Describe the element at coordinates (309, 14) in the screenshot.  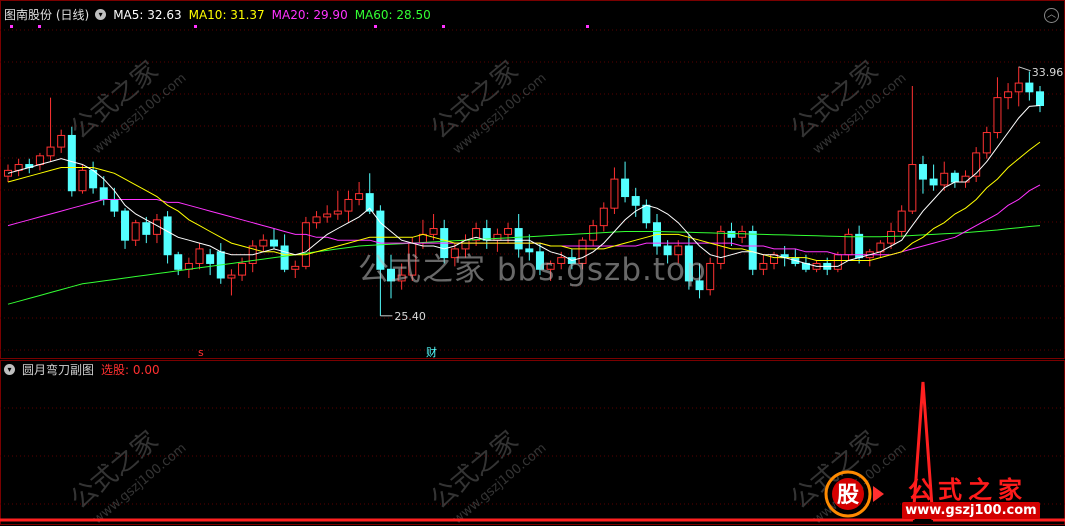
I see `ma20-label: MA20: 29.90` at that location.